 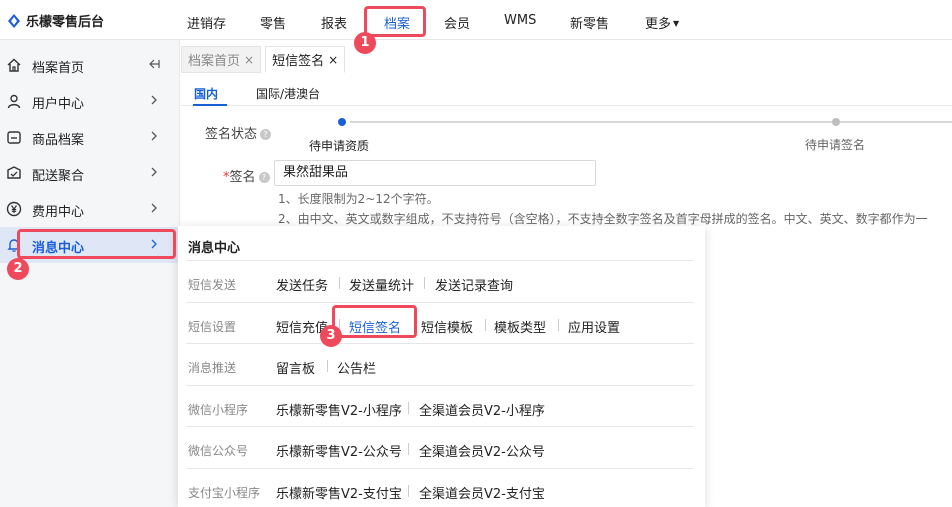 I want to click on link-alipay-retail: 乐檬新零售V2-支付宝, so click(x=339, y=492).